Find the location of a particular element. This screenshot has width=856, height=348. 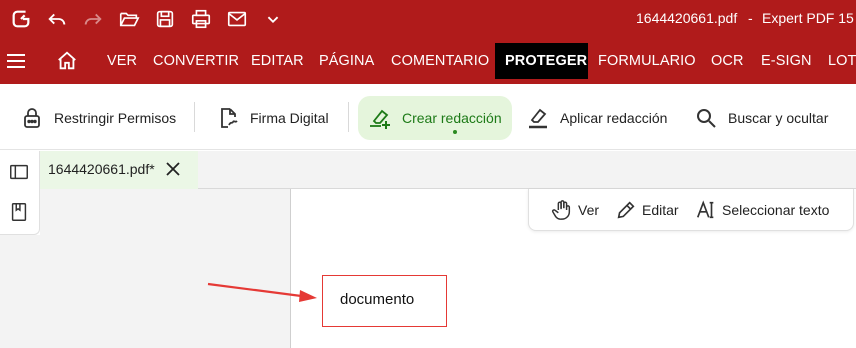

search-icon is located at coordinates (706, 118).